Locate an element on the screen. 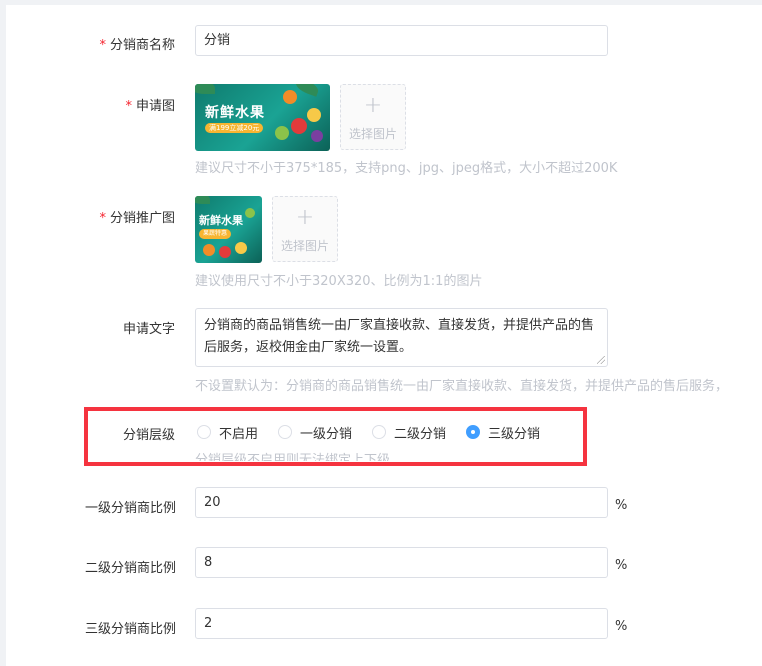 Image resolution: width=762 pixels, height=666 pixels. distributor-name-label-text: 分销商名称 is located at coordinates (142, 45).